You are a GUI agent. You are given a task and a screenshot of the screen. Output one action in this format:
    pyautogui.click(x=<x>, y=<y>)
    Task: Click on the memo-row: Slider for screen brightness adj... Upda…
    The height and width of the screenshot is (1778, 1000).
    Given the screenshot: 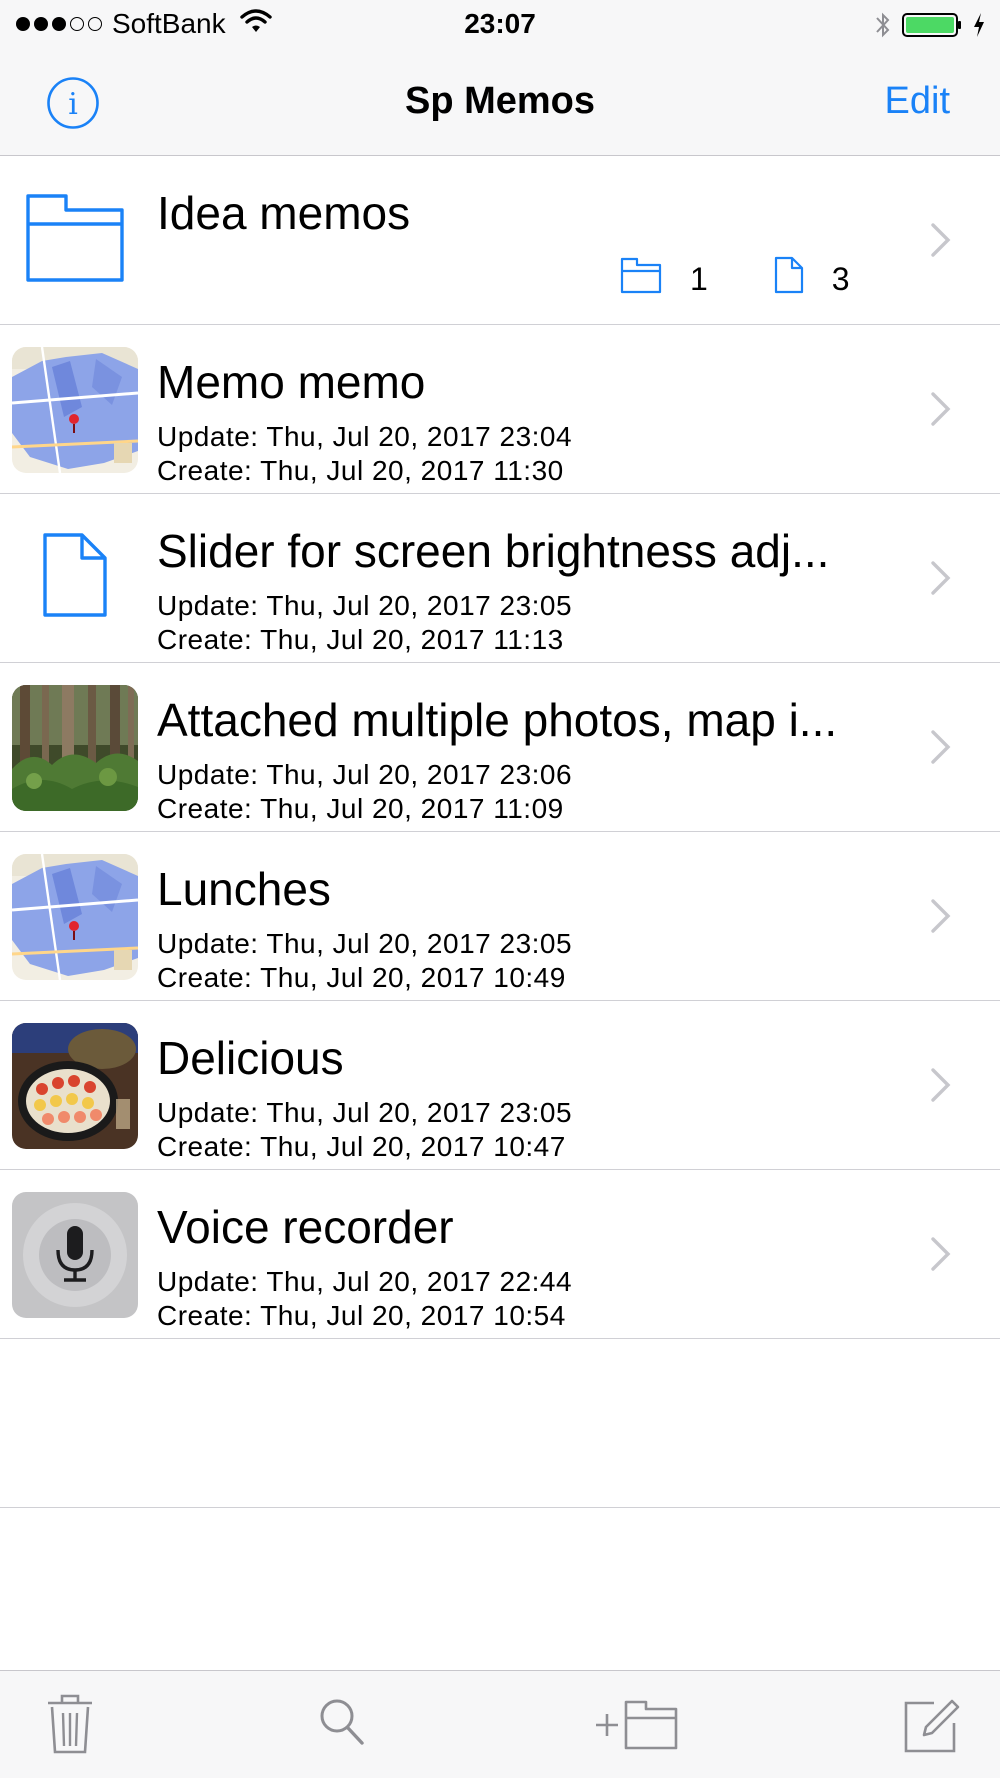 What is the action you would take?
    pyautogui.click(x=500, y=578)
    